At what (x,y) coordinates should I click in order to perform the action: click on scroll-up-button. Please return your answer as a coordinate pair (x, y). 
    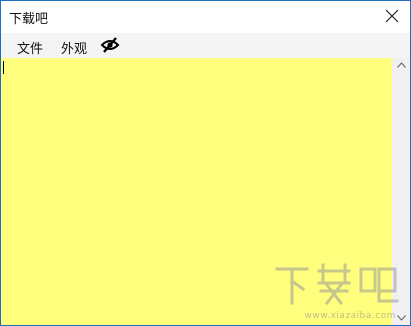
    Looking at the image, I should click on (401, 65).